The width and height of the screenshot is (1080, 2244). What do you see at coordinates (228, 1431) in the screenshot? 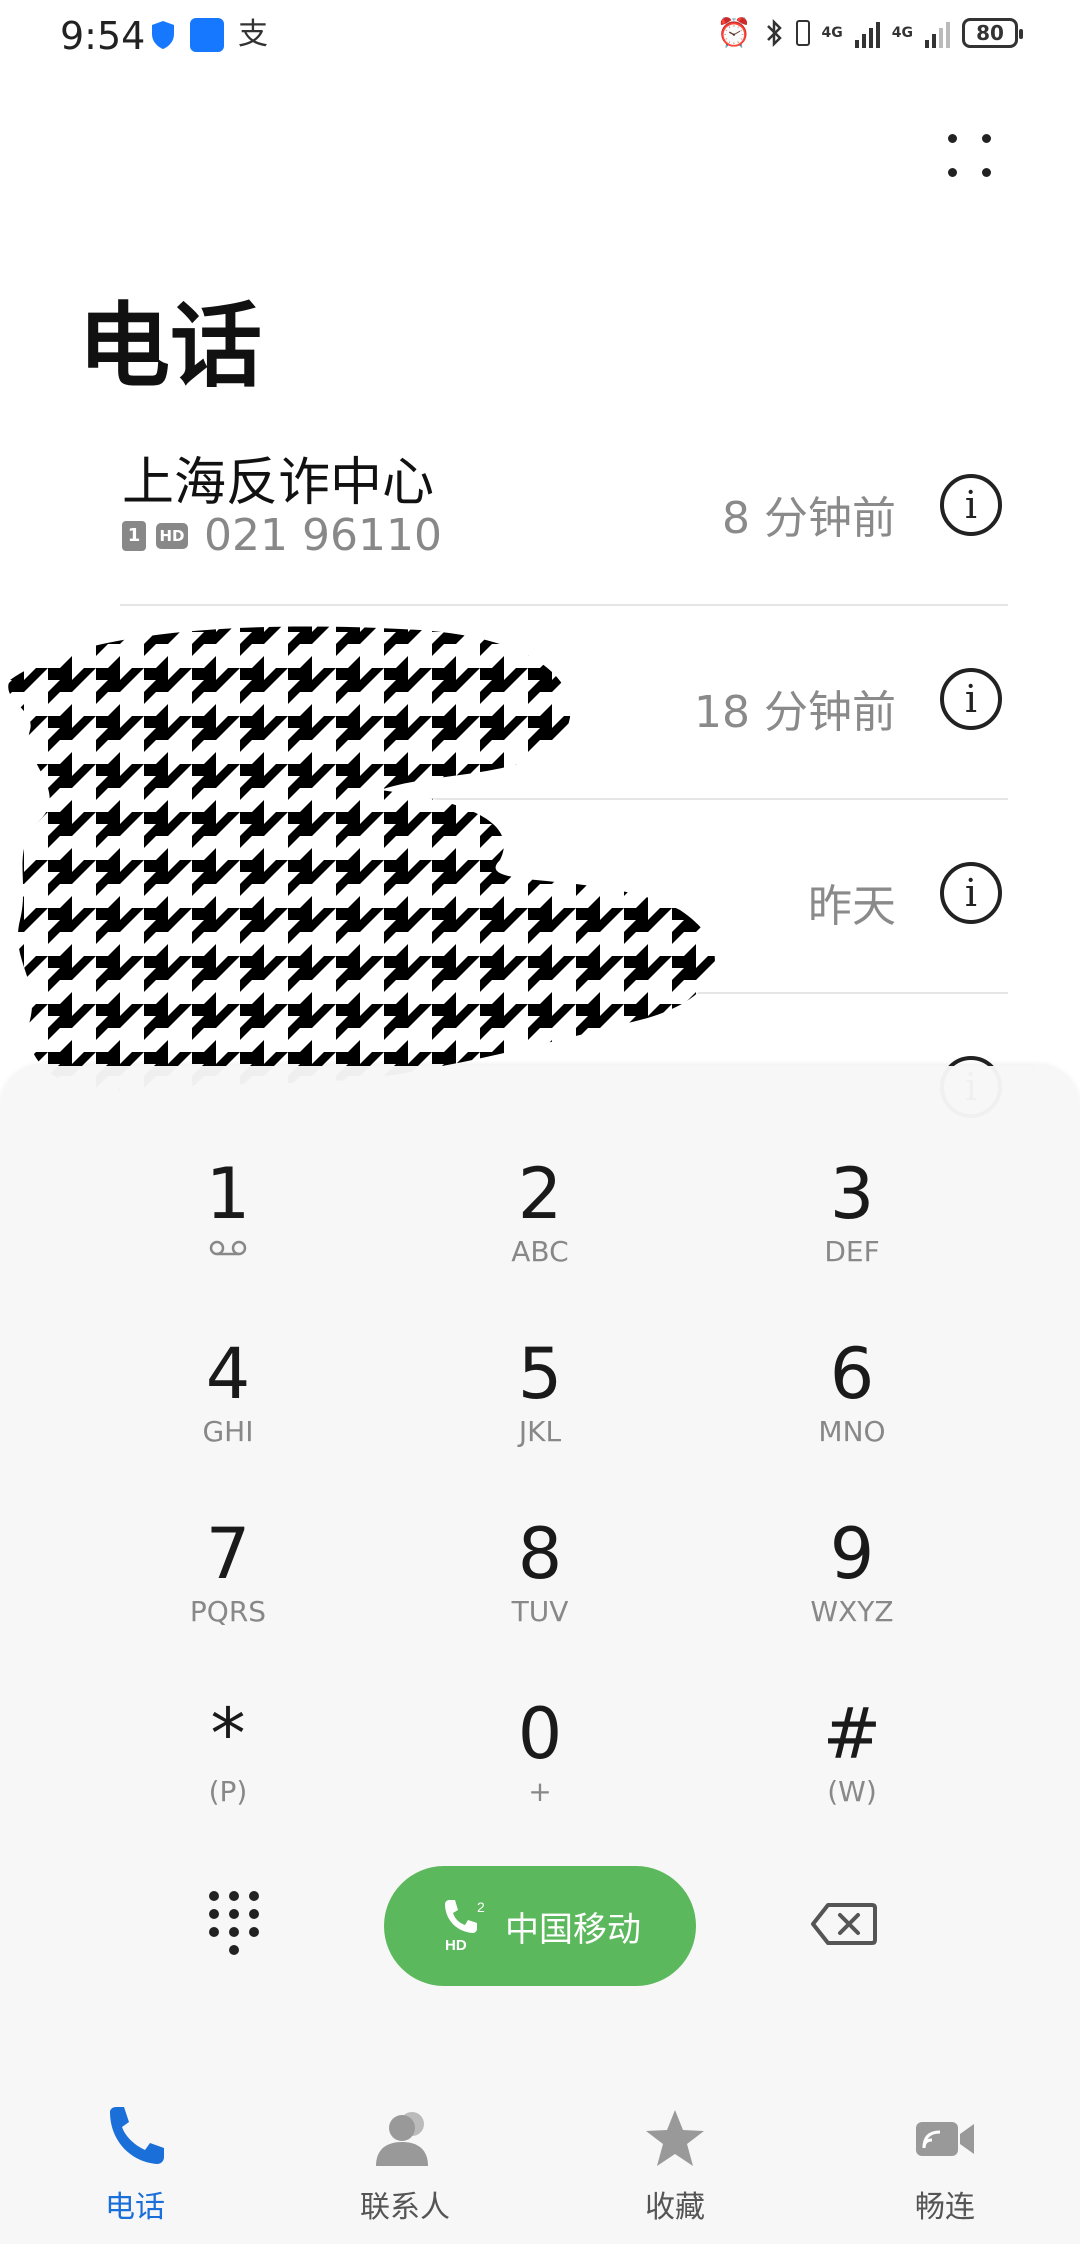
I see `dial-letters: GHI` at bounding box center [228, 1431].